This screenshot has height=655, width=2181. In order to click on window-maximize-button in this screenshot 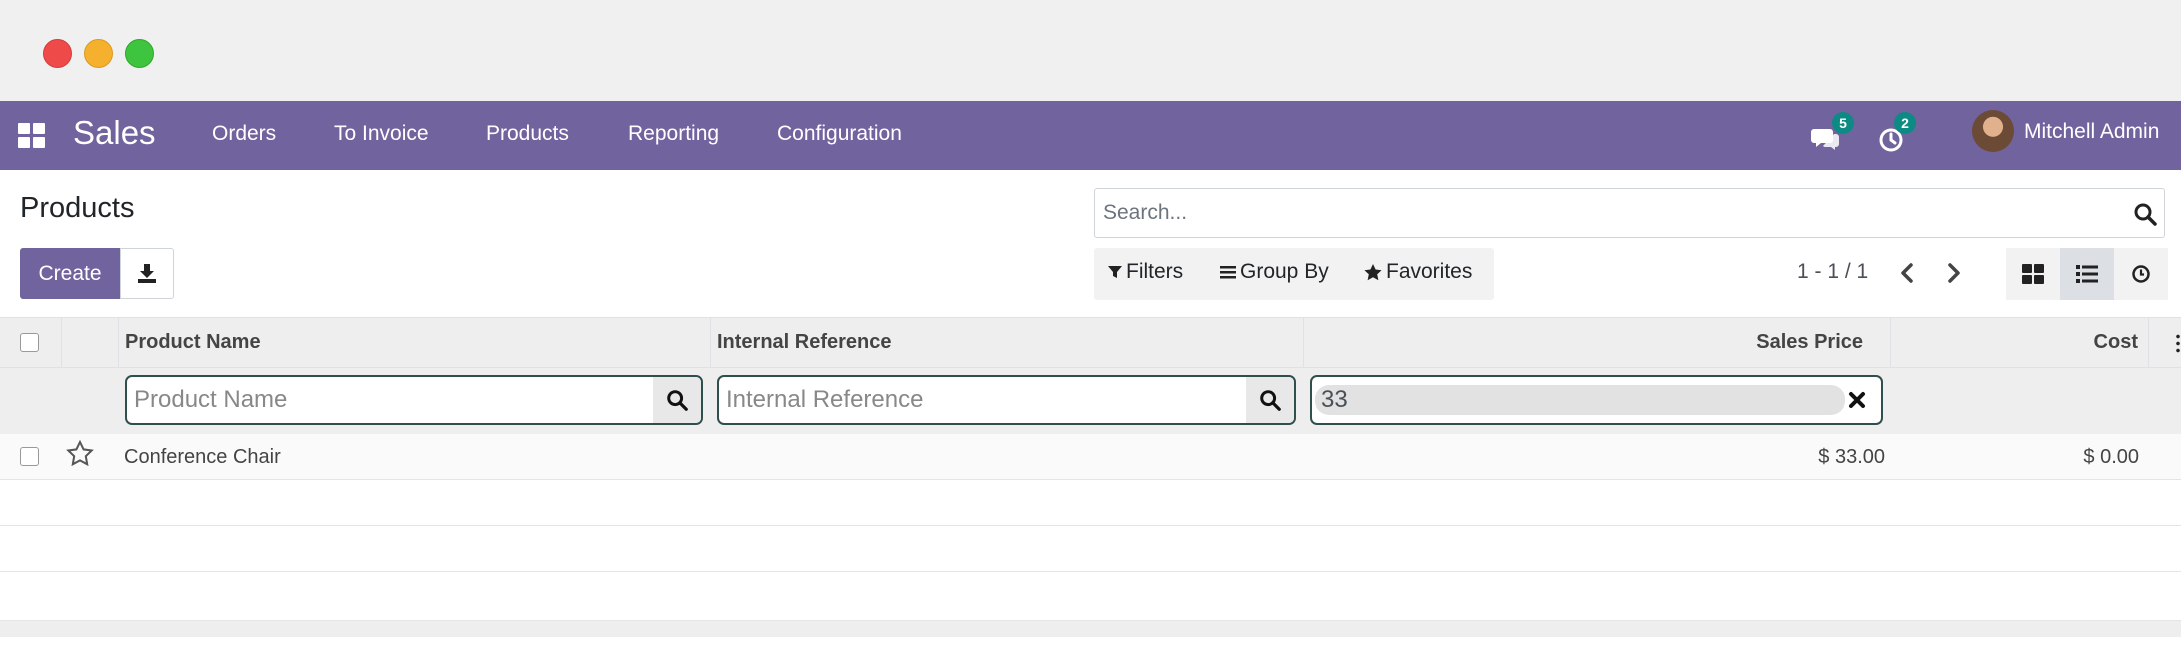, I will do `click(139, 53)`.